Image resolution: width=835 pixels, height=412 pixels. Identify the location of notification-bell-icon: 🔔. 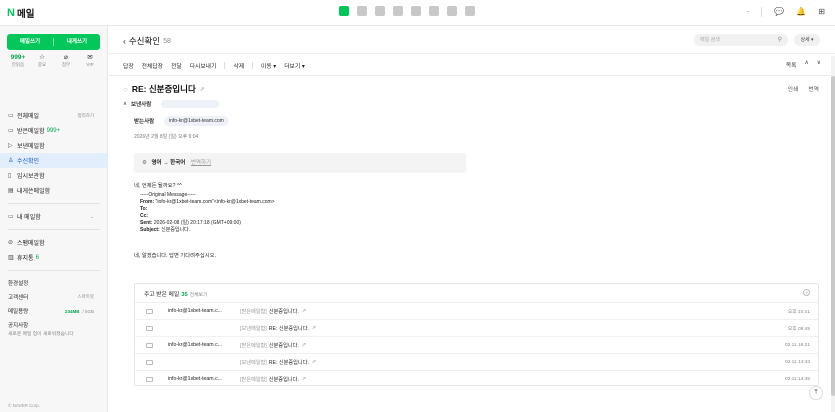
(801, 12).